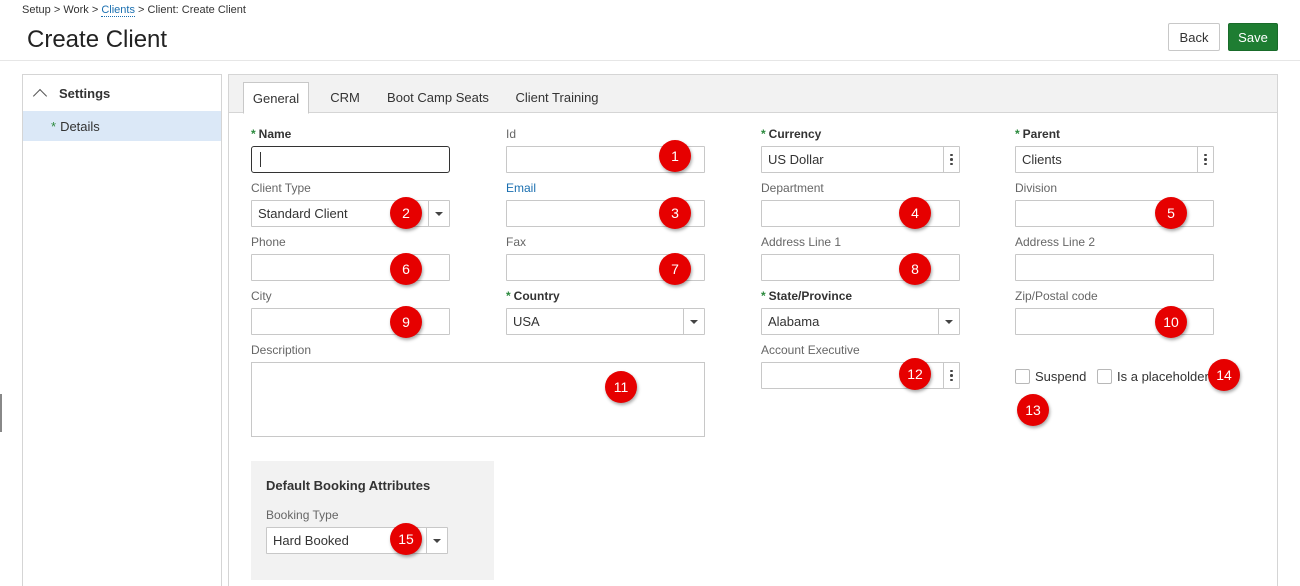 This screenshot has width=1300, height=586. What do you see at coordinates (80, 126) in the screenshot?
I see `sidebar-item-label: Details` at bounding box center [80, 126].